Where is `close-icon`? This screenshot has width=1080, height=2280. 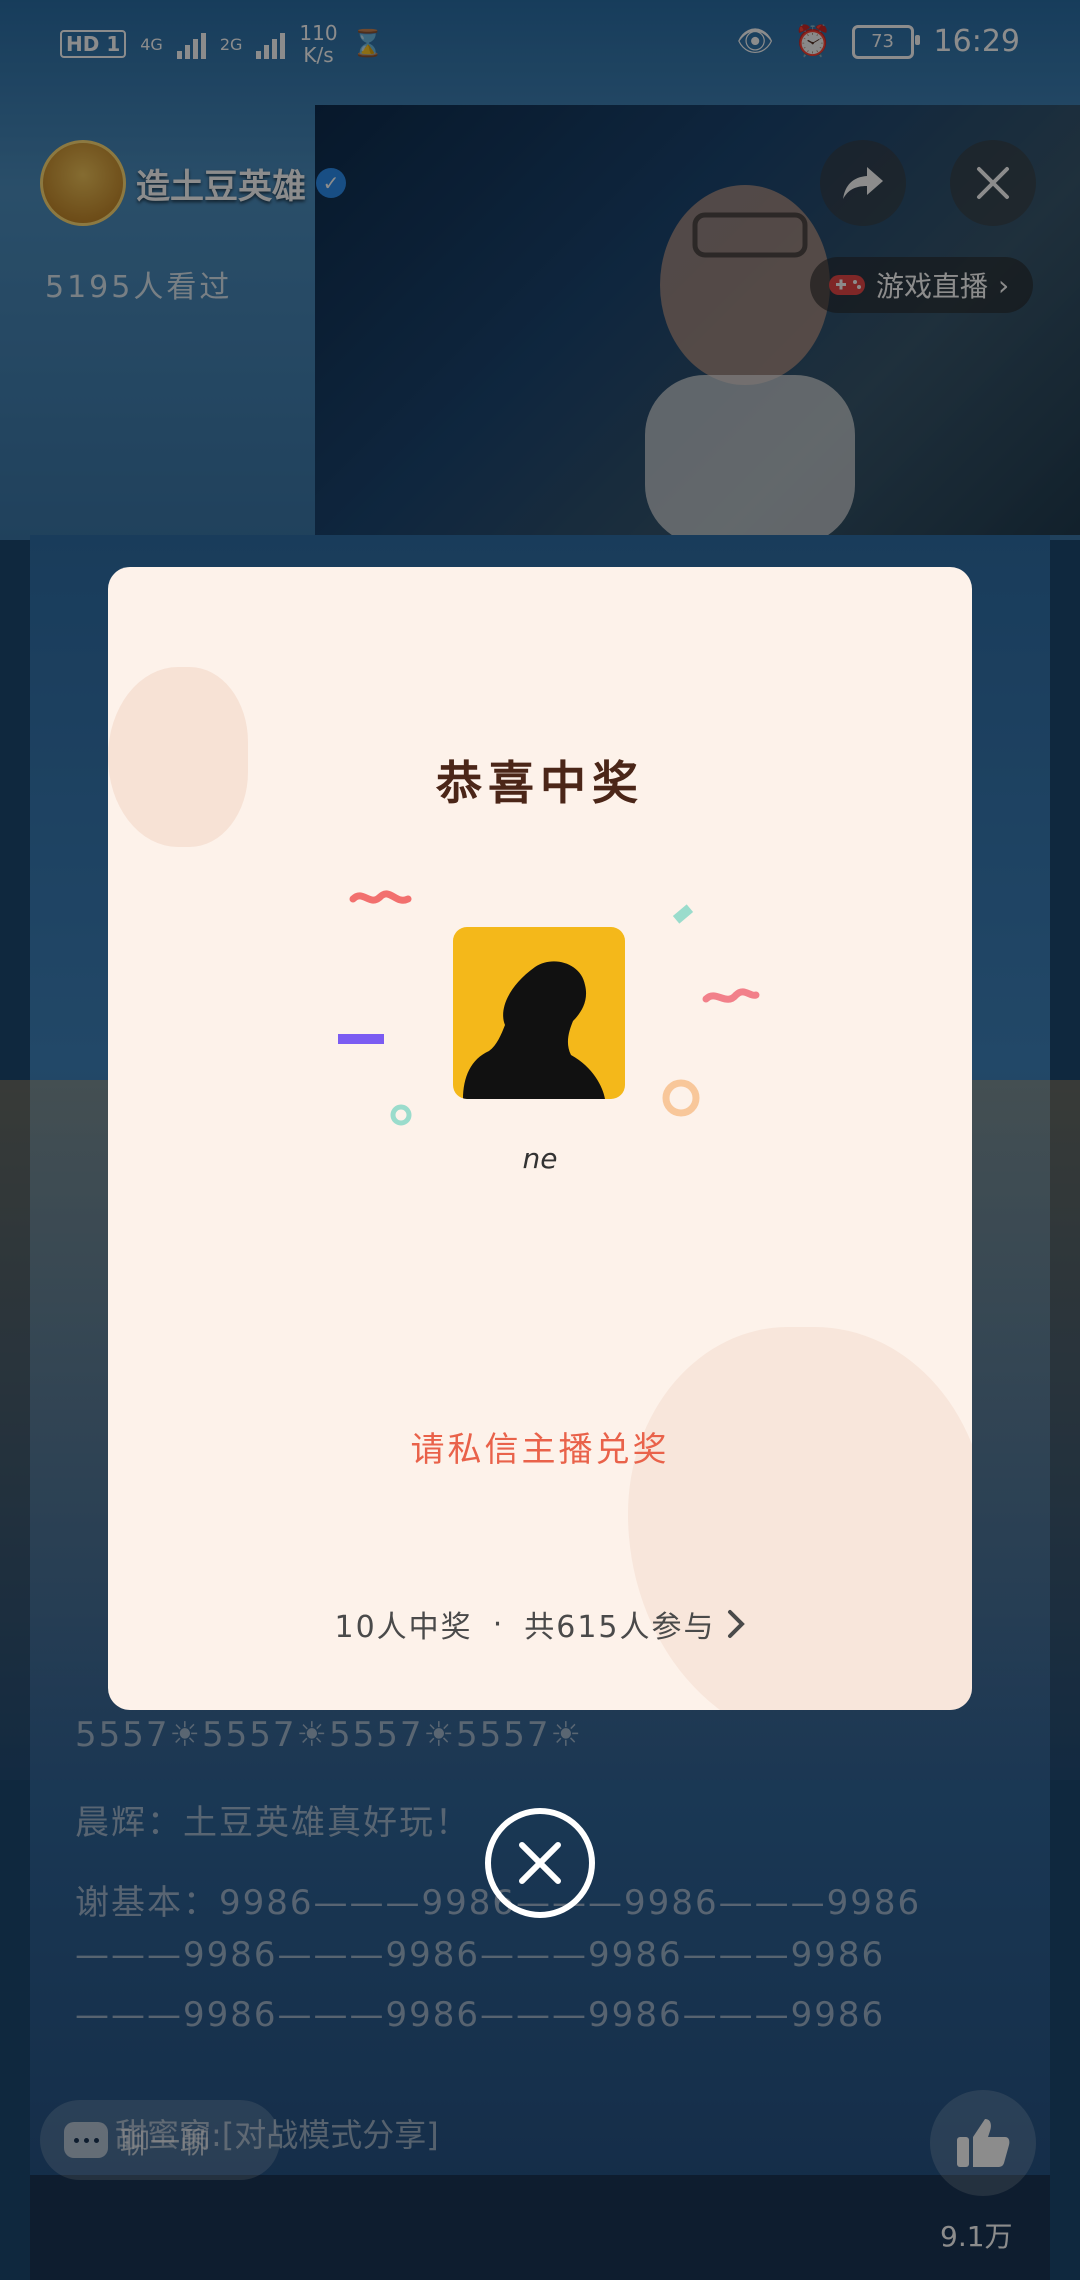 close-icon is located at coordinates (540, 1863).